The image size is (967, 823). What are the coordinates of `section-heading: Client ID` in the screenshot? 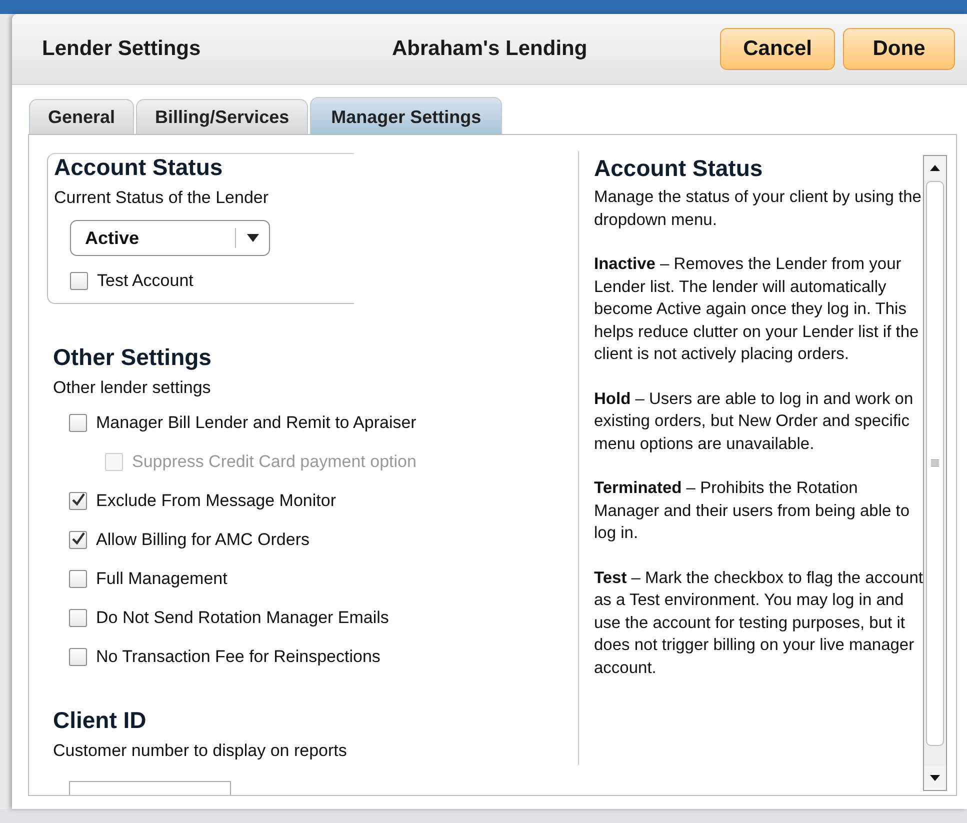 It's located at (100, 720).